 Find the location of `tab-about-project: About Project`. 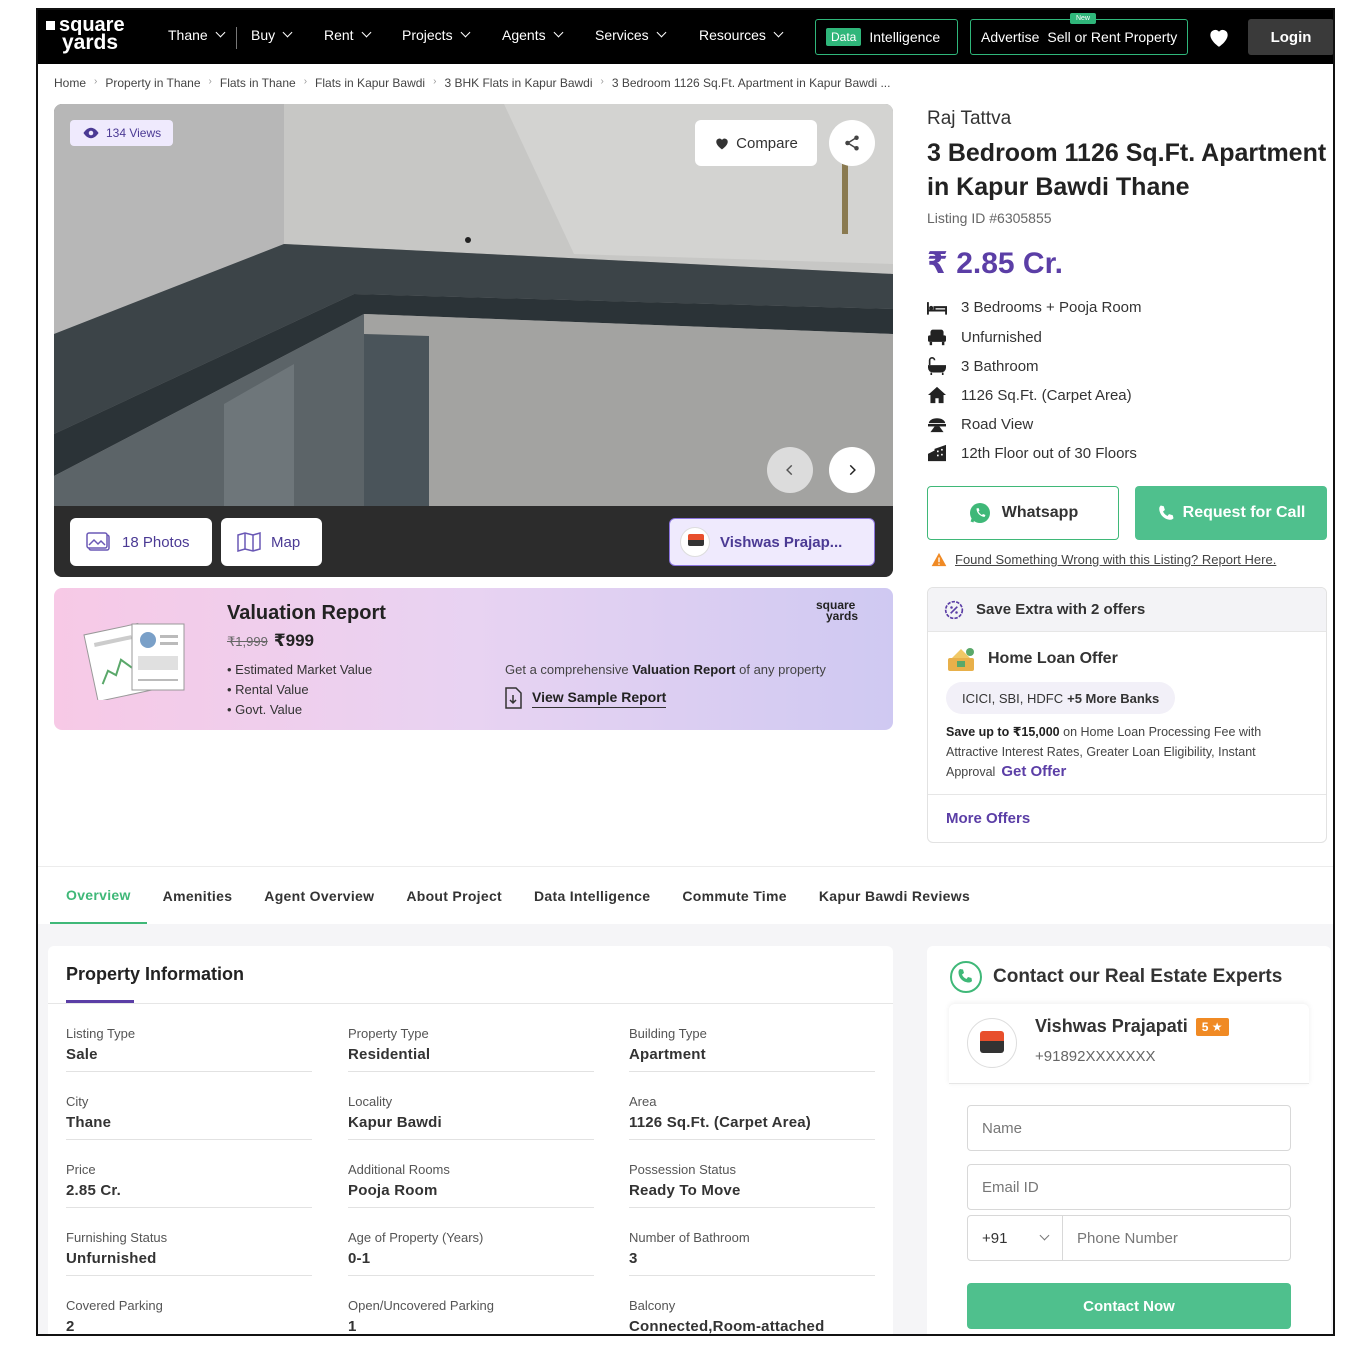

tab-about-project: About Project is located at coordinates (454, 896).